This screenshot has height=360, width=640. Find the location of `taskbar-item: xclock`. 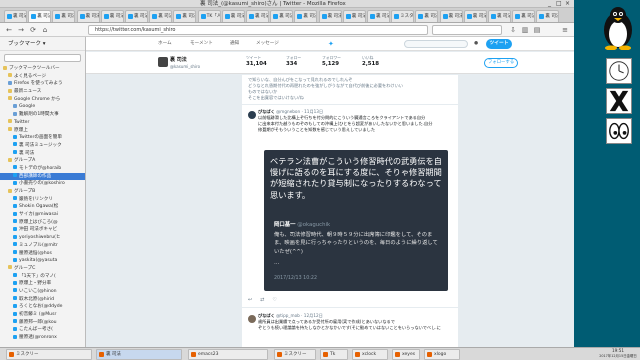

taskbar-item: xclock is located at coordinates (370, 354).